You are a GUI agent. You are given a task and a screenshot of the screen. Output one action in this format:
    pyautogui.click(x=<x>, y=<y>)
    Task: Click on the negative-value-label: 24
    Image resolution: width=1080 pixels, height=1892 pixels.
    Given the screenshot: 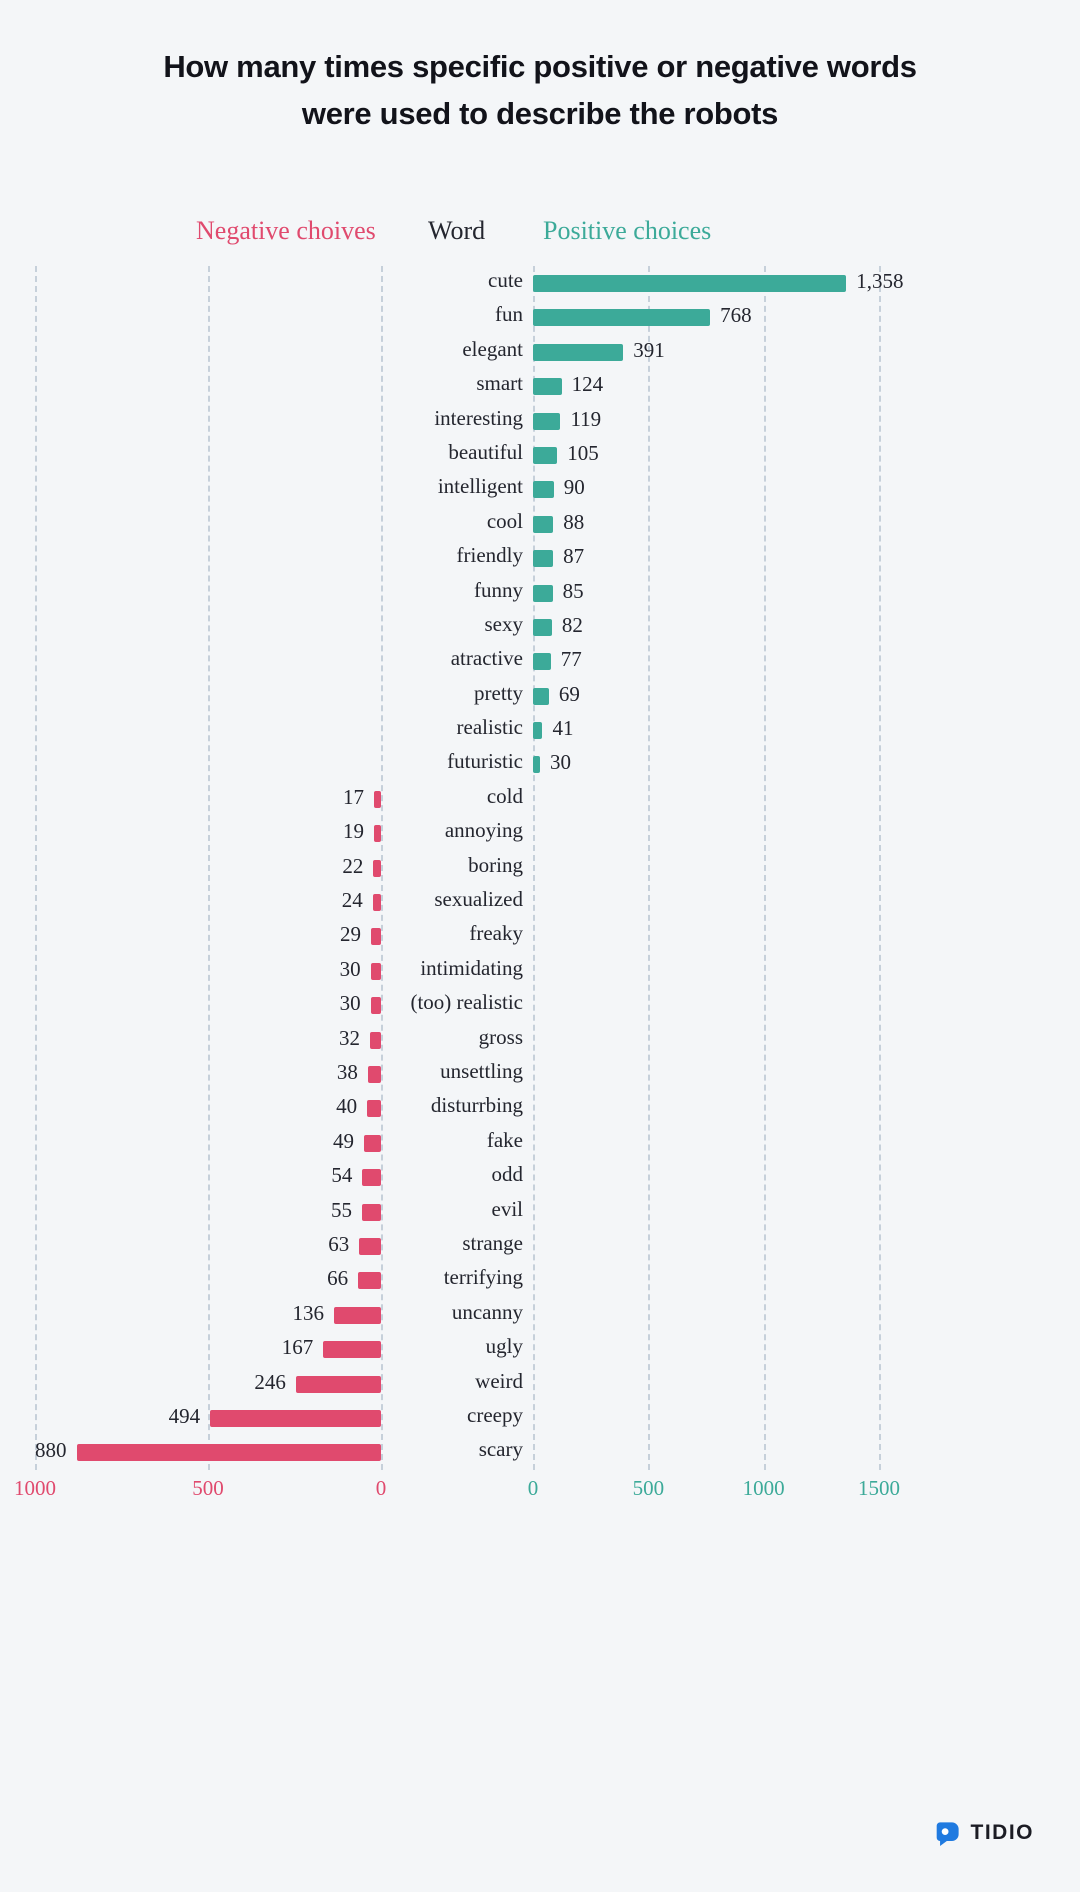 What is the action you would take?
    pyautogui.click(x=352, y=900)
    